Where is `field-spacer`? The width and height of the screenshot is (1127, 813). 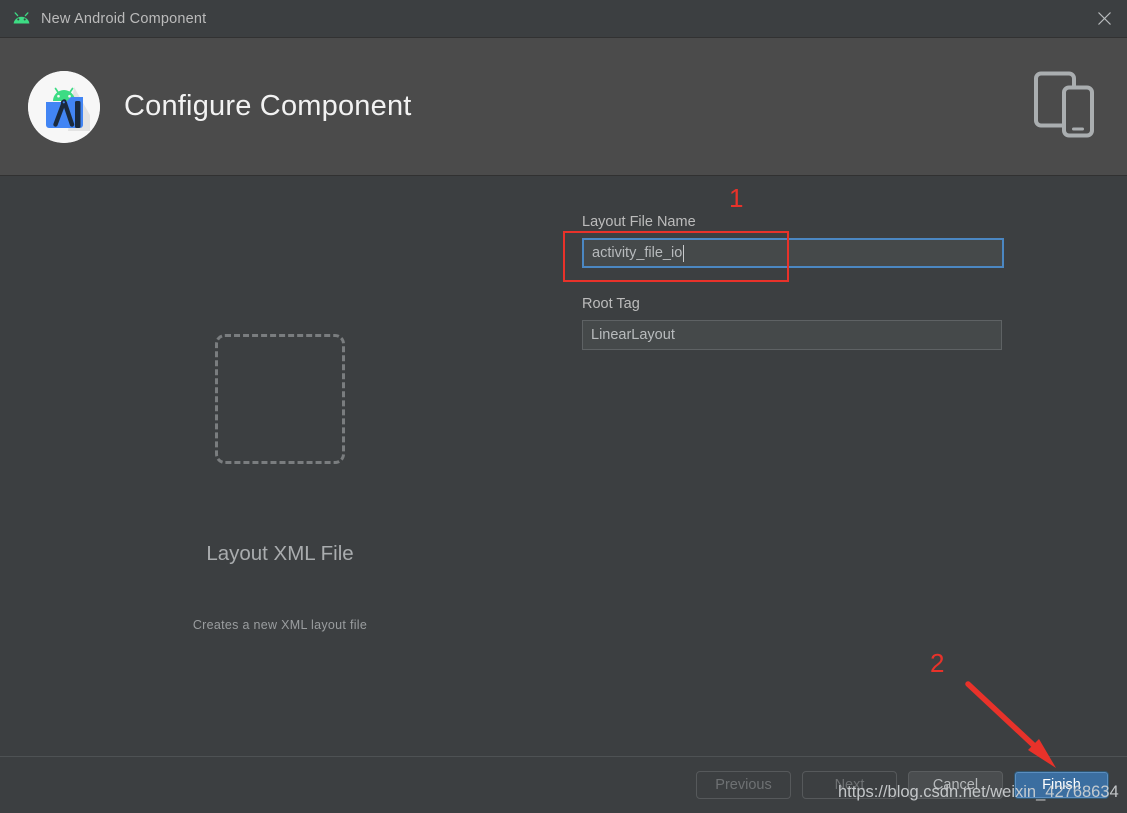
field-spacer is located at coordinates (793, 282).